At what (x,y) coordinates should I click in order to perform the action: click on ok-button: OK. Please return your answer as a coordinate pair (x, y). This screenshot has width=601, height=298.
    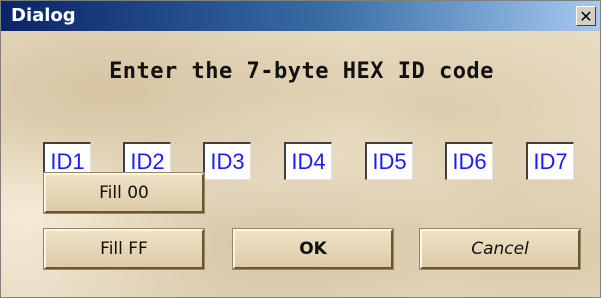
    Looking at the image, I should click on (313, 249).